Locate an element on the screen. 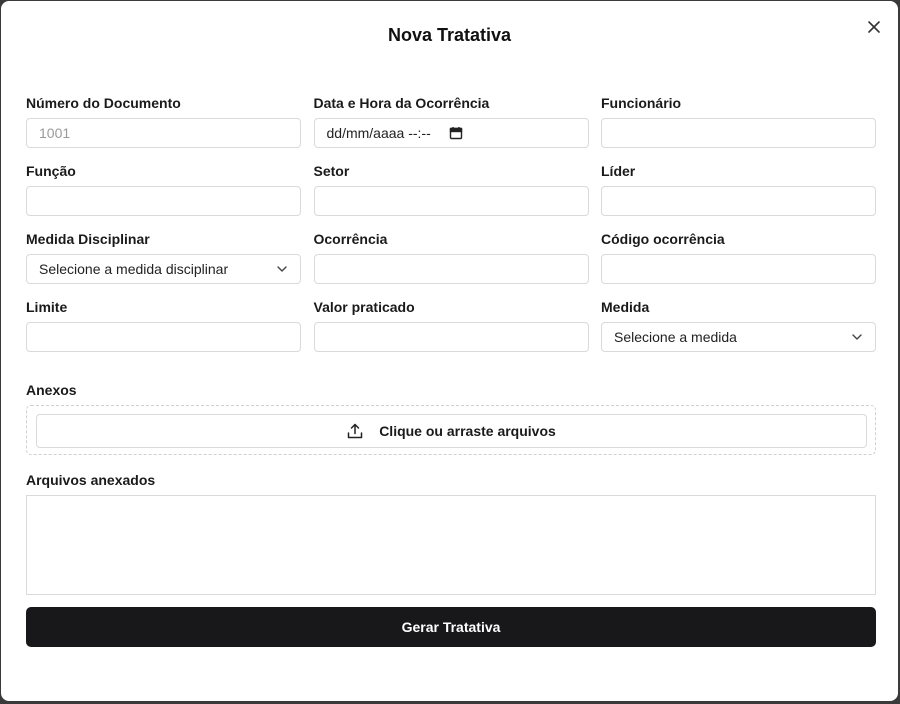 This screenshot has width=900, height=704. ocorrencia-label: Ocorrência is located at coordinates (350, 239).